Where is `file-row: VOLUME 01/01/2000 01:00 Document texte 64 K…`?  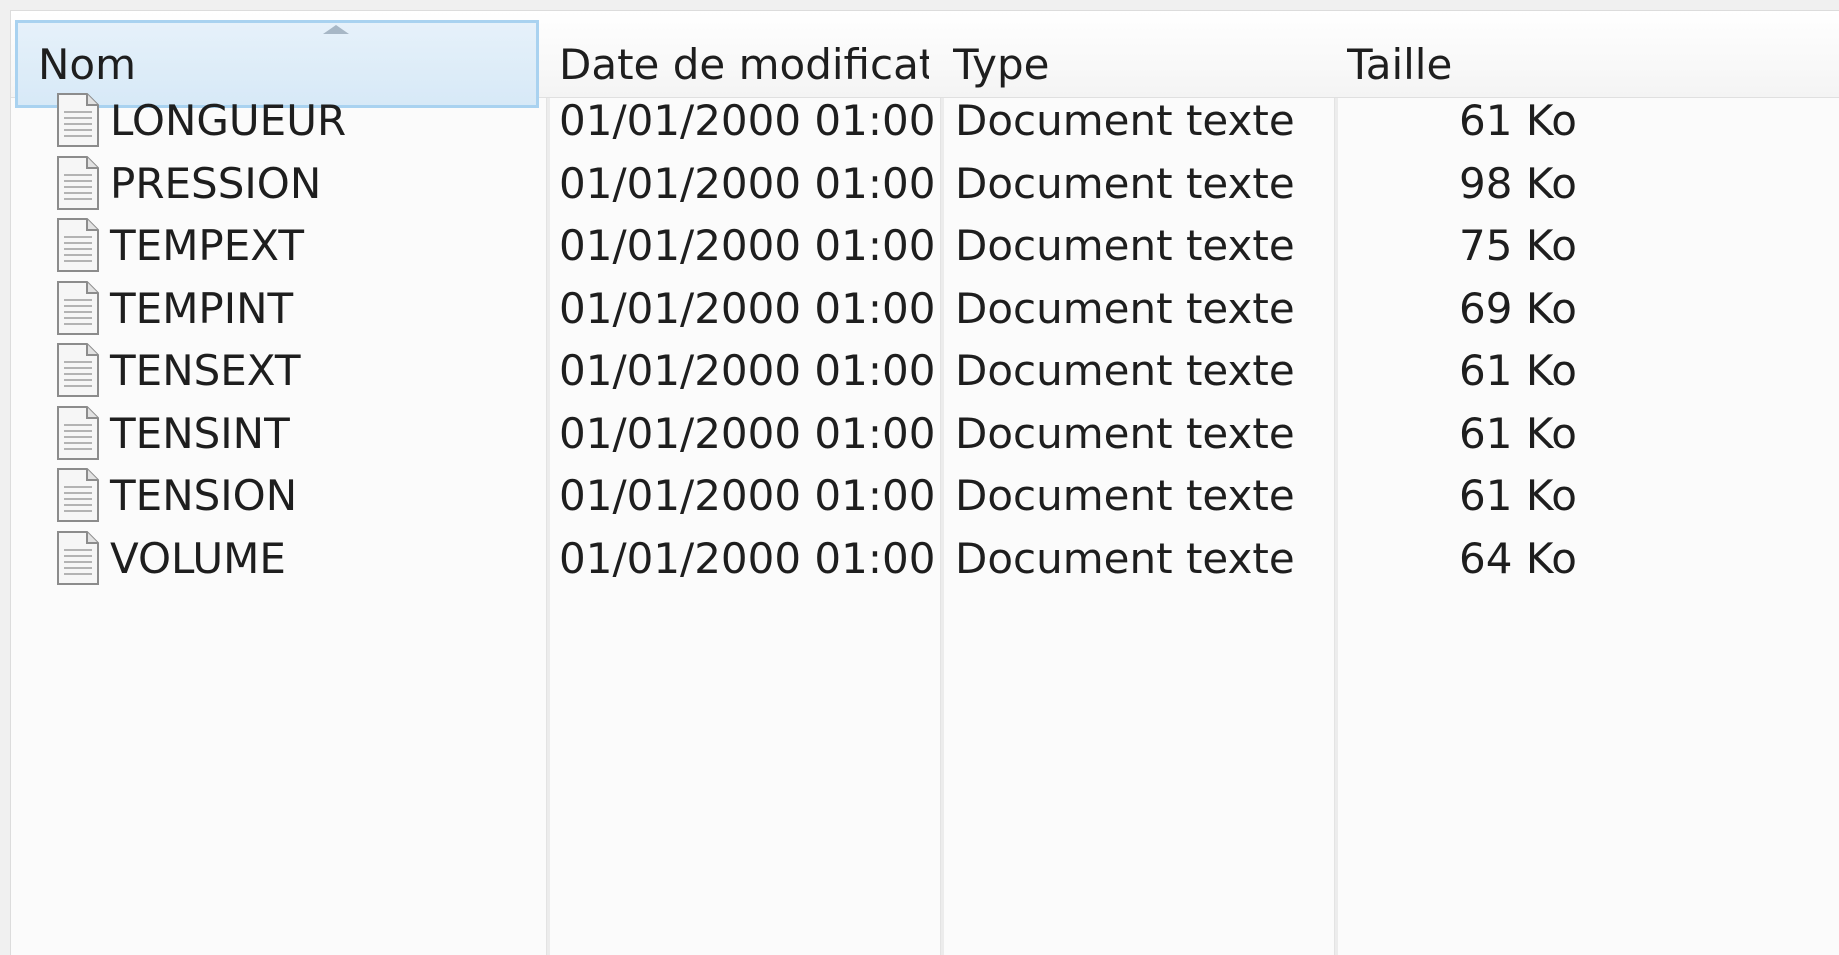
file-row: VOLUME 01/01/2000 01:00 Document texte 64 K… is located at coordinates (925, 558).